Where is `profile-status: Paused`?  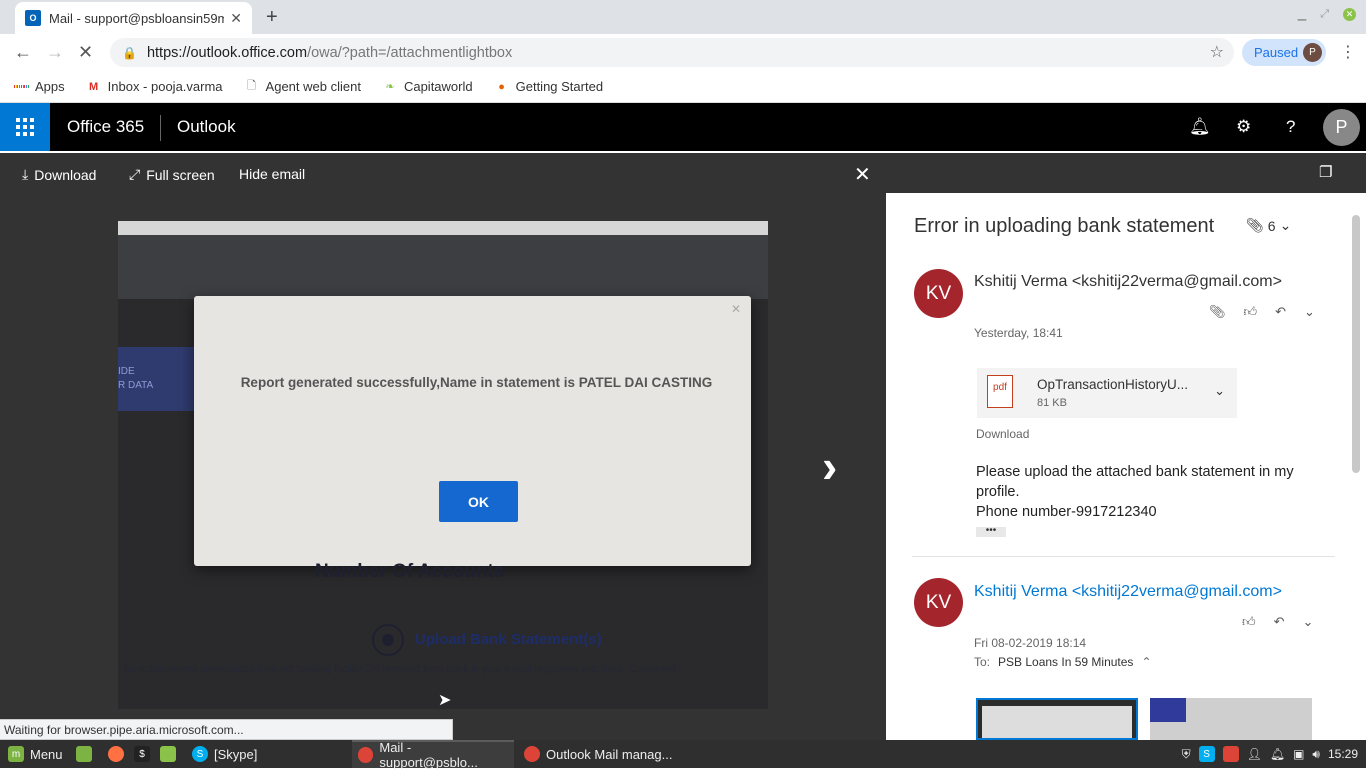 profile-status: Paused is located at coordinates (1276, 52).